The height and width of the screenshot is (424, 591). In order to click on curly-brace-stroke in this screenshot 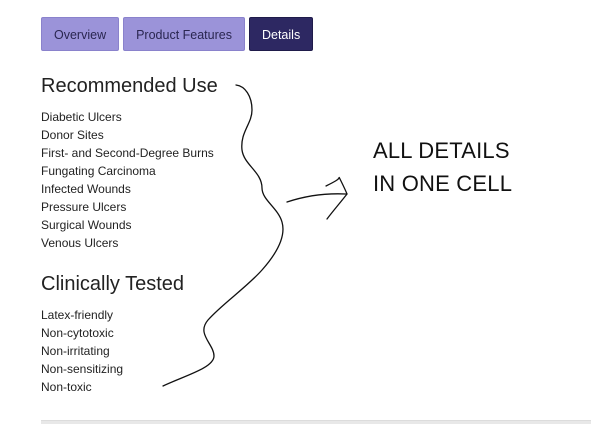, I will do `click(223, 235)`.